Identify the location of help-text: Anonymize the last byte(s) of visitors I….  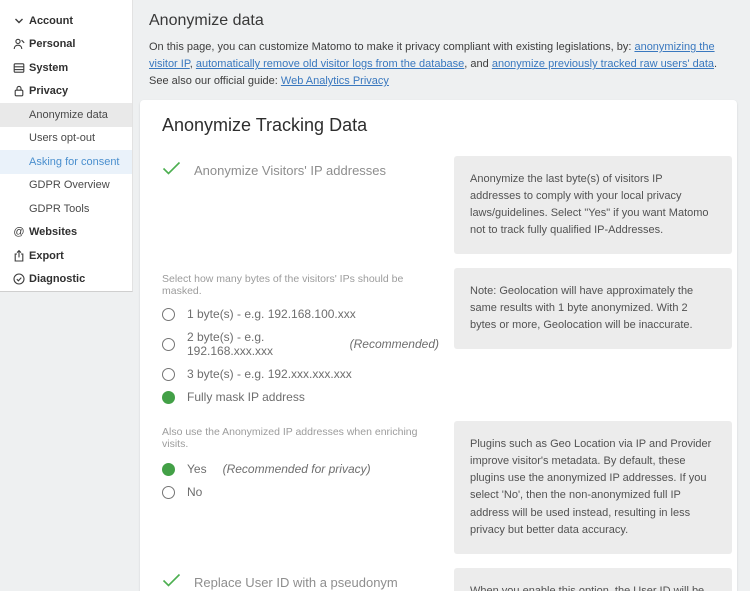
(589, 205).